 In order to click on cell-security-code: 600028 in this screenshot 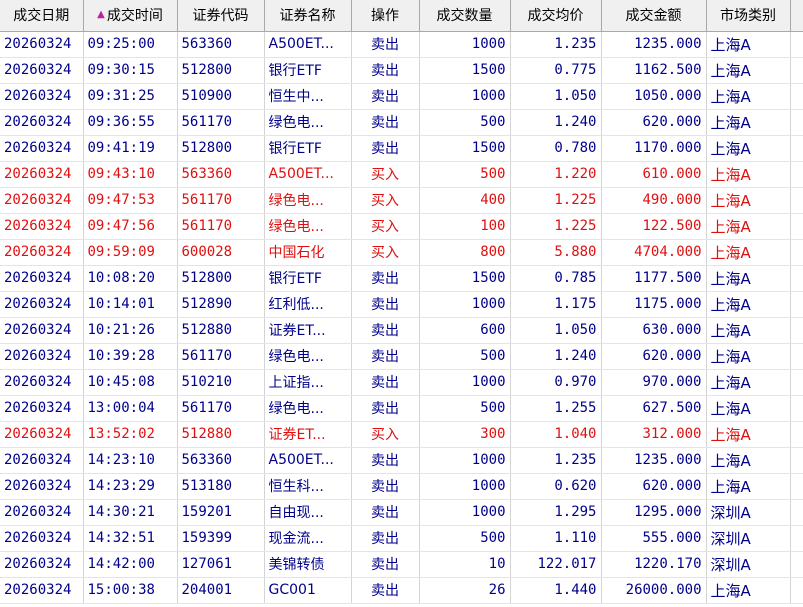, I will do `click(221, 252)`.